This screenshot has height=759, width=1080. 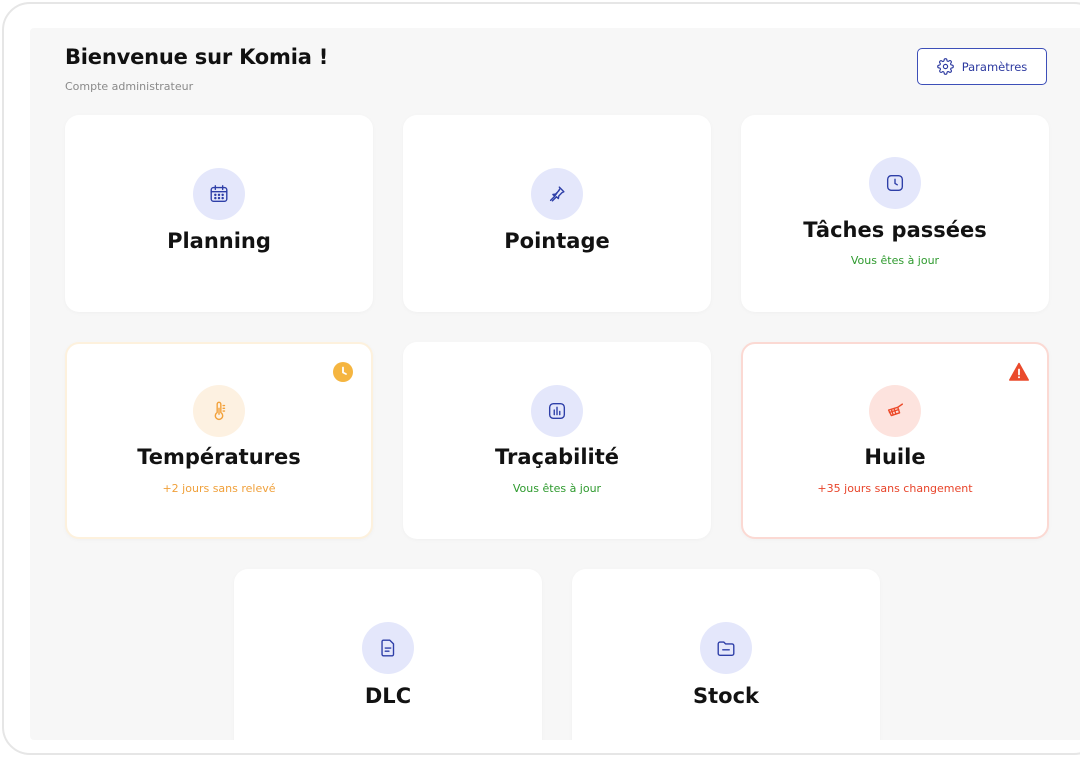 What do you see at coordinates (219, 440) in the screenshot?
I see `card-temperatures: Températures +2 jours sans relevé` at bounding box center [219, 440].